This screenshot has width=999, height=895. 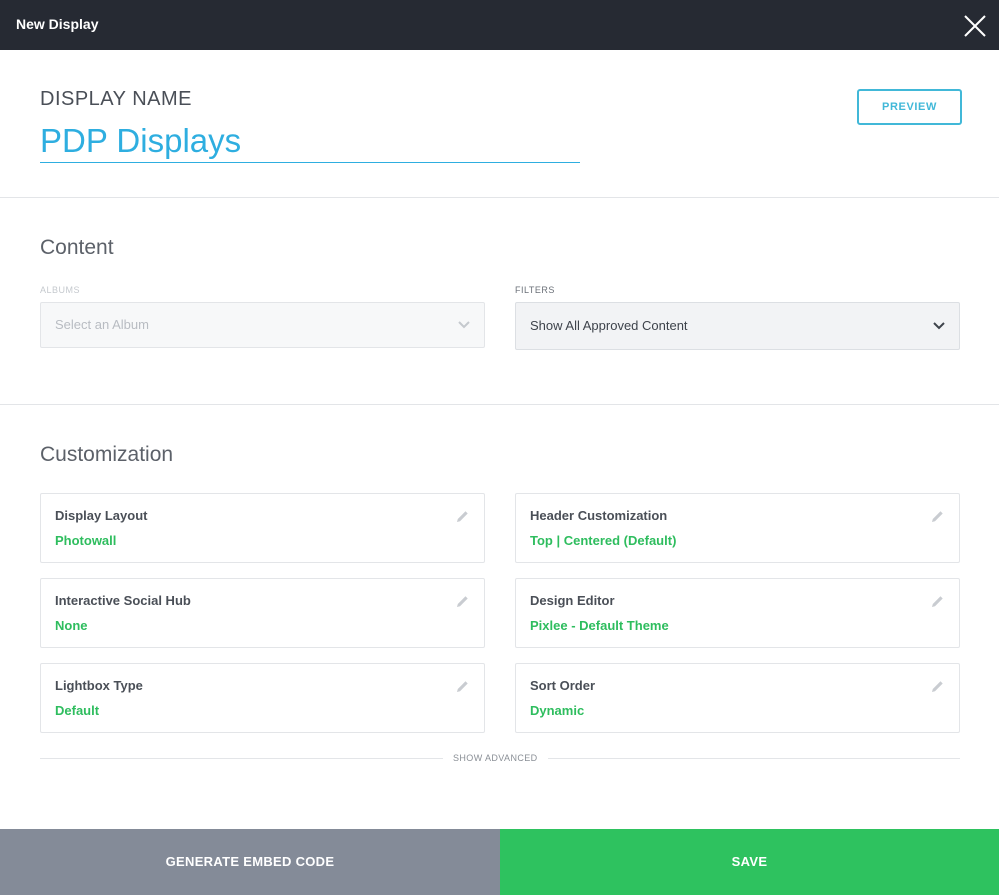 What do you see at coordinates (77, 710) in the screenshot?
I see `card-value: Default` at bounding box center [77, 710].